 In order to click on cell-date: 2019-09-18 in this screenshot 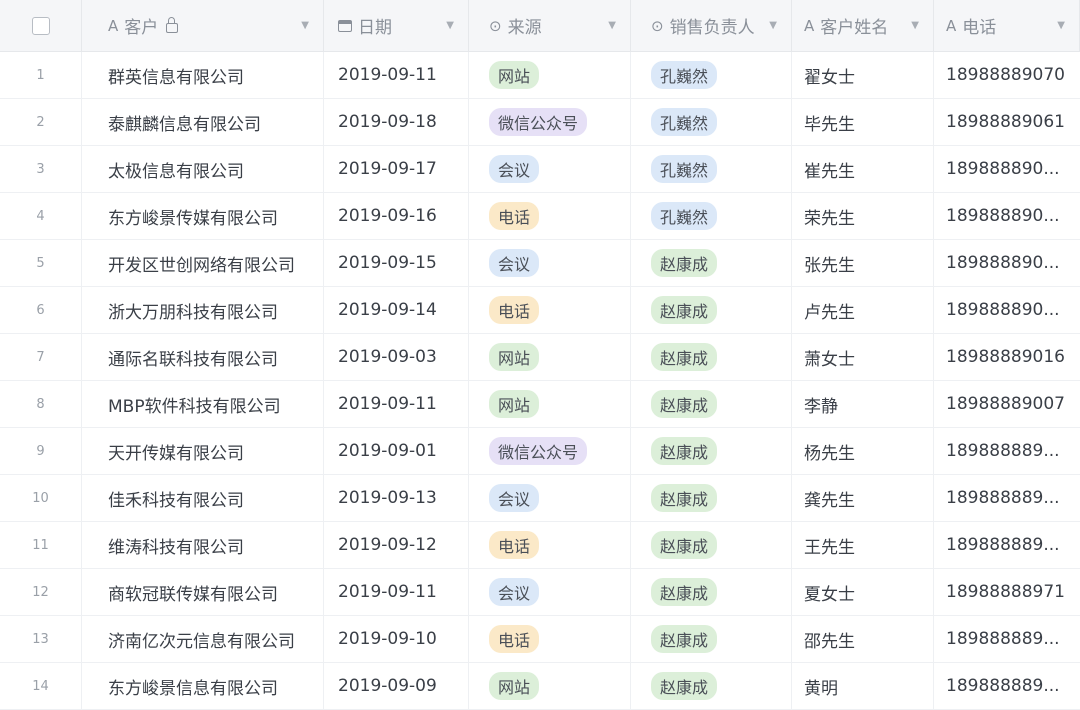, I will do `click(396, 122)`.